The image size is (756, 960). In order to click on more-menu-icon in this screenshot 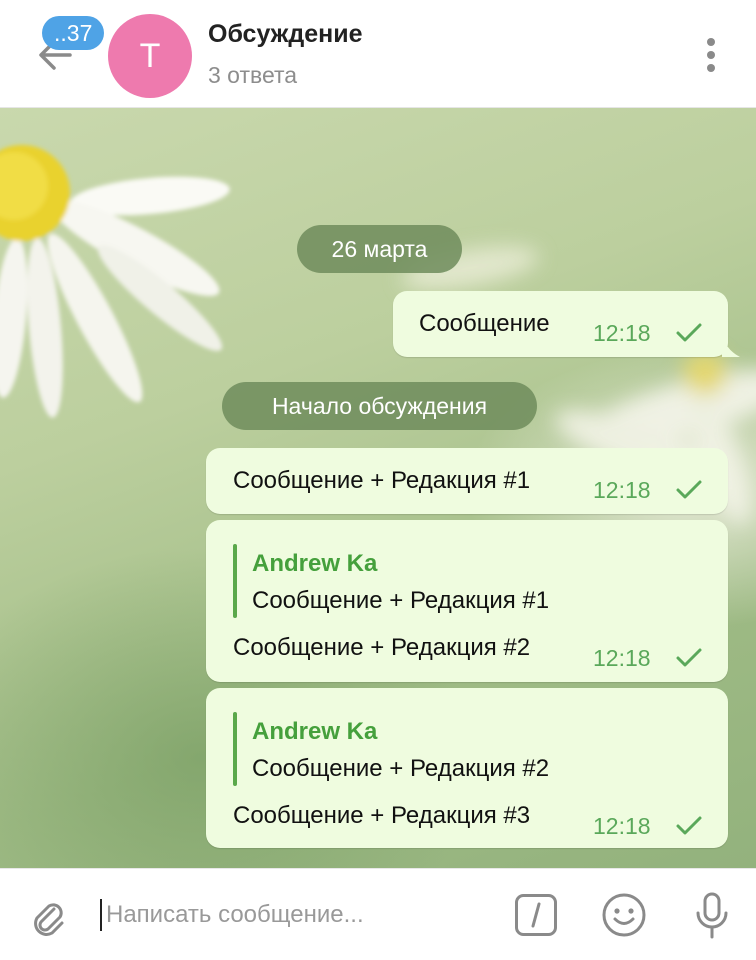, I will do `click(711, 55)`.